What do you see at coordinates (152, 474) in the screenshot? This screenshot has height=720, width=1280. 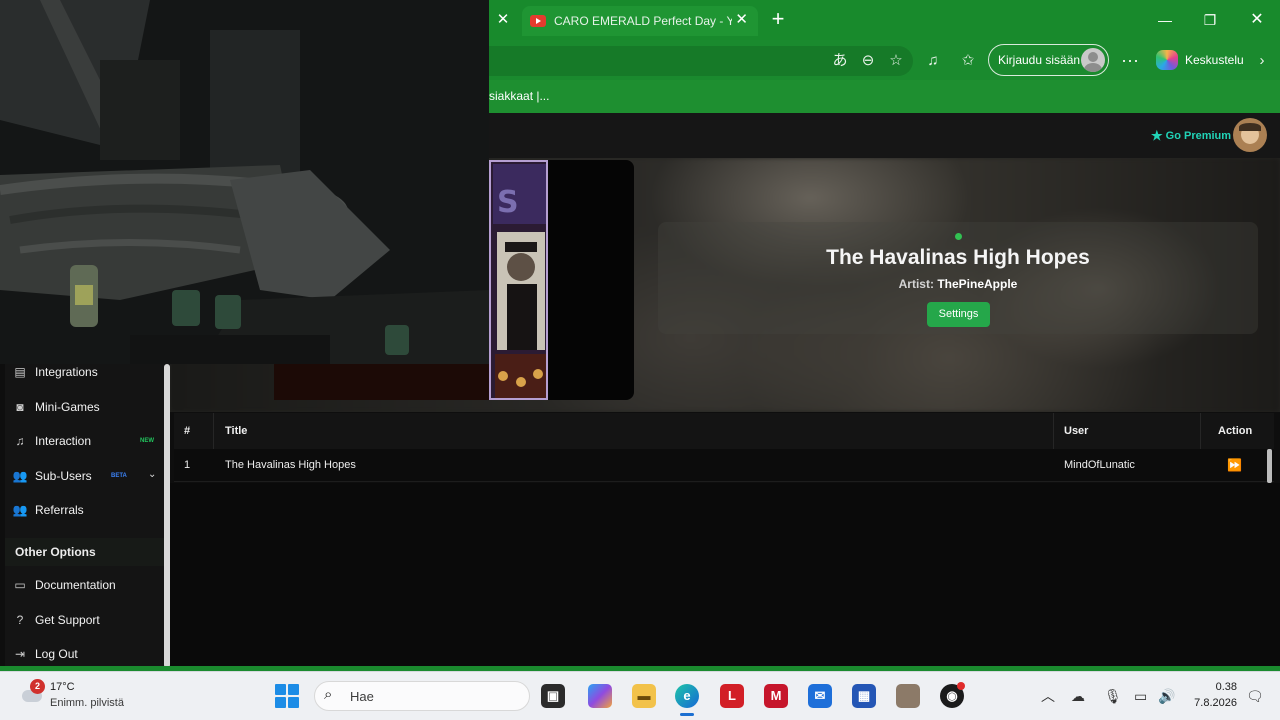 I see `chevron-down-icon: ⌄` at bounding box center [152, 474].